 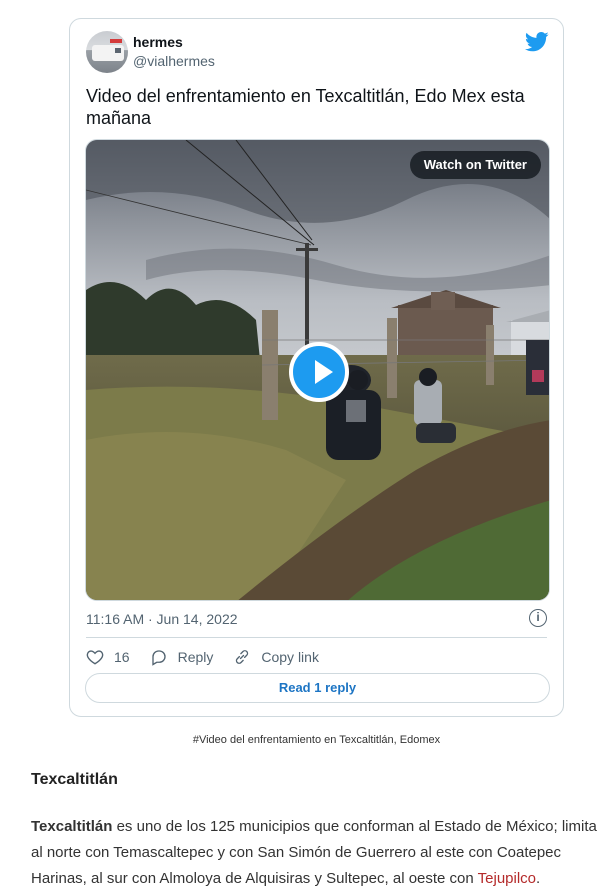 I want to click on author-name: hermes, so click(x=158, y=42).